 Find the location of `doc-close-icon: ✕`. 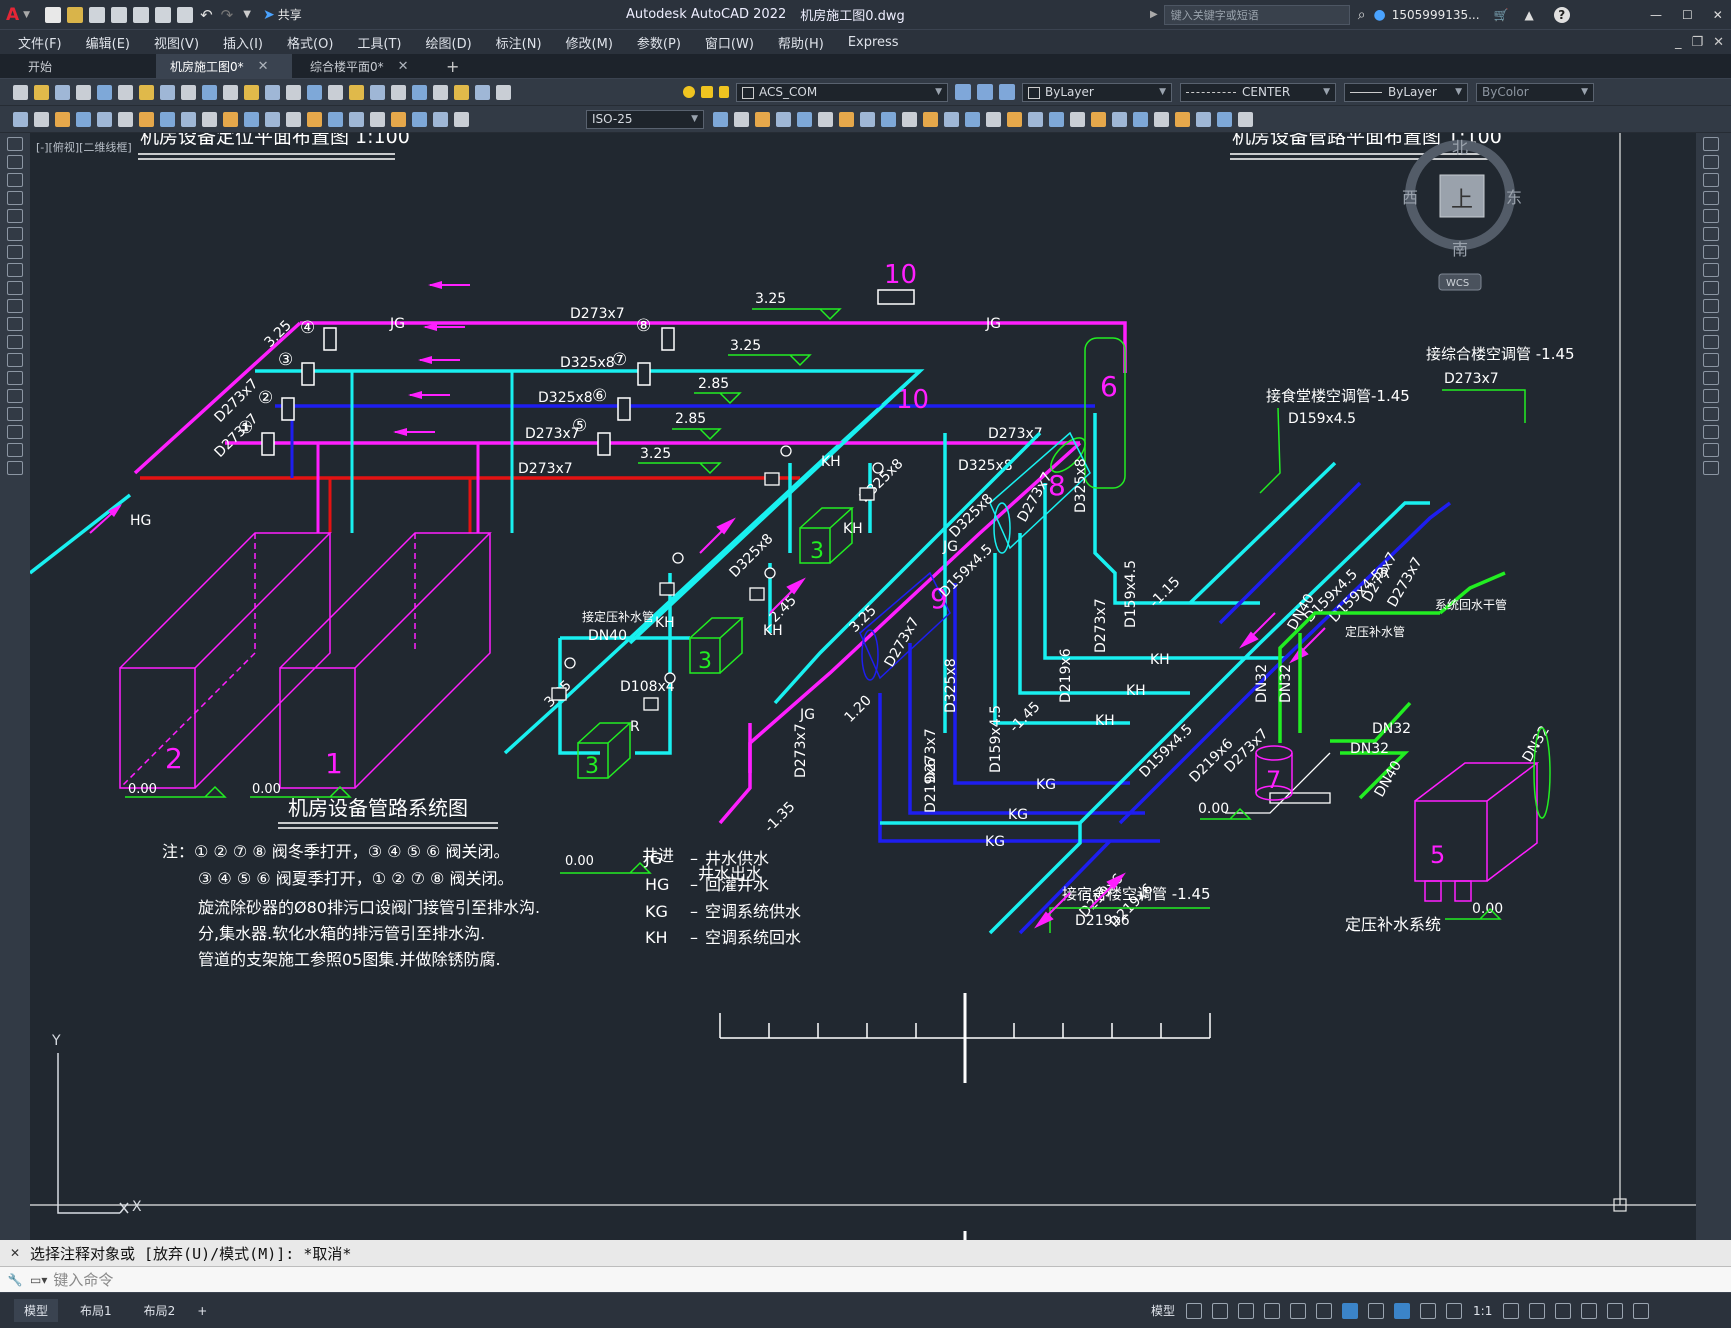

doc-close-icon: ✕ is located at coordinates (1718, 42).